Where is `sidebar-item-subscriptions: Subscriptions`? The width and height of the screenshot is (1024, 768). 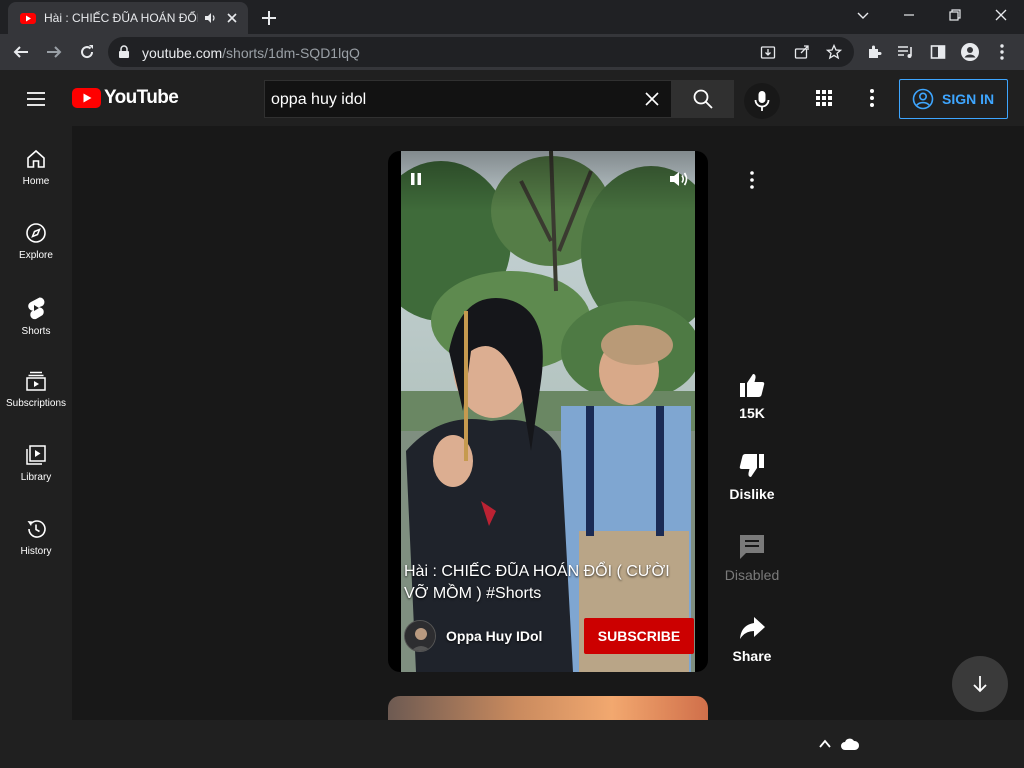
sidebar-item-subscriptions: Subscriptions is located at coordinates (36, 385).